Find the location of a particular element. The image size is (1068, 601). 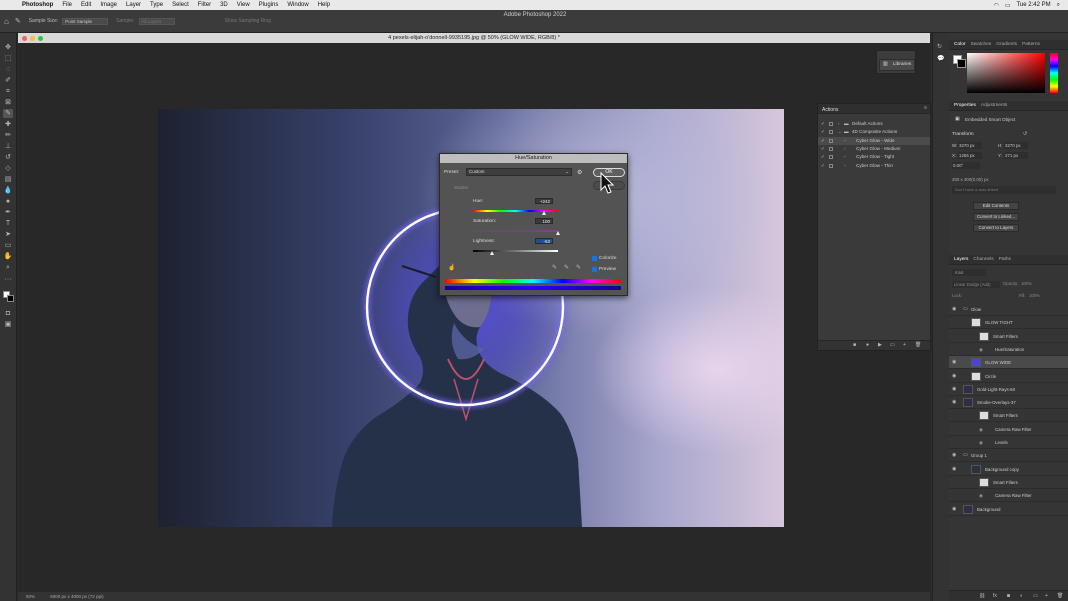

blur-tool-icon: 💧 is located at coordinates (8, 190).